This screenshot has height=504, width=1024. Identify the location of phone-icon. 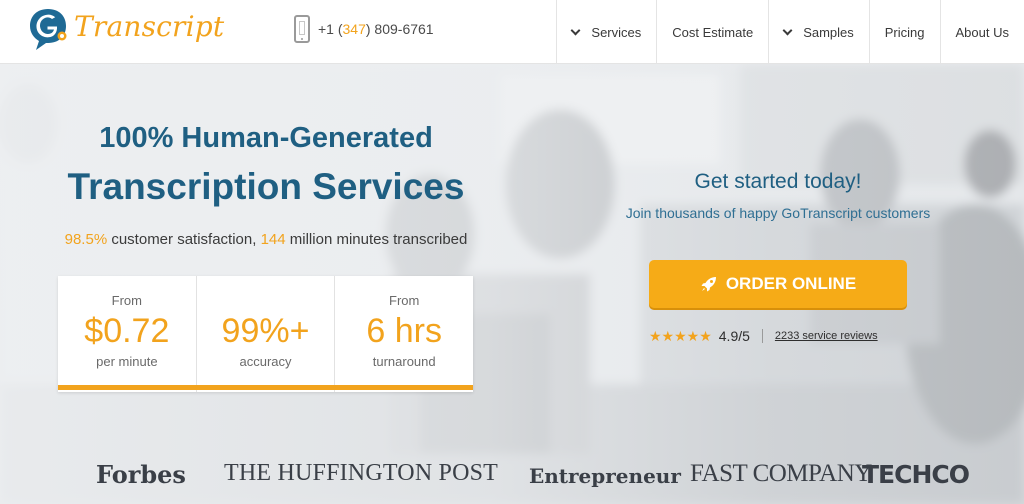
(302, 29).